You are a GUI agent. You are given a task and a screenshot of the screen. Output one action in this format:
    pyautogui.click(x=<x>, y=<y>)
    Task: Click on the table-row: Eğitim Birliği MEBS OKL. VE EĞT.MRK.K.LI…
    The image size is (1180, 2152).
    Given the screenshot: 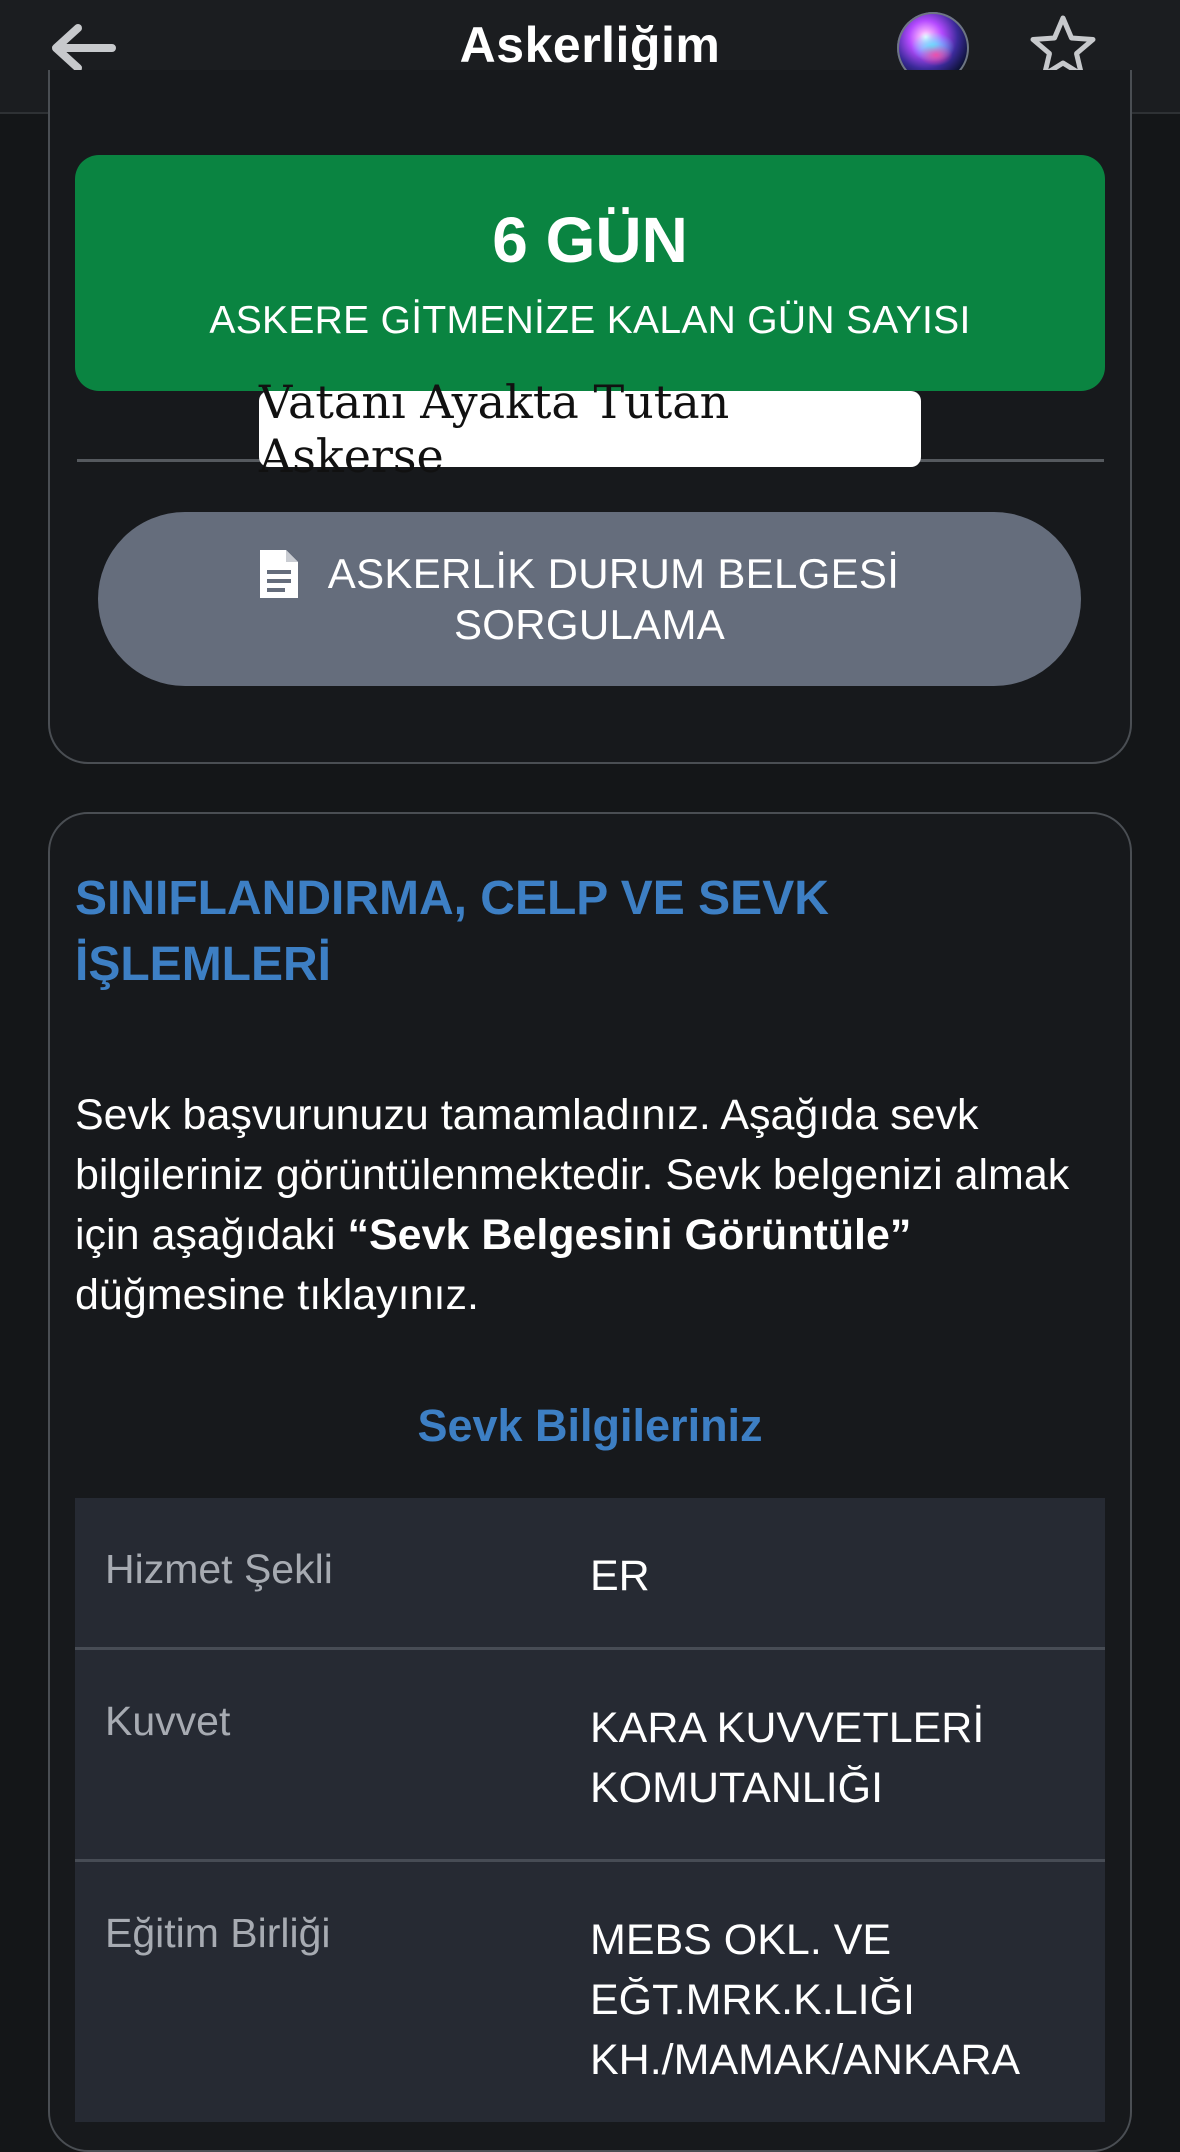 What is the action you would take?
    pyautogui.click(x=590, y=1992)
    